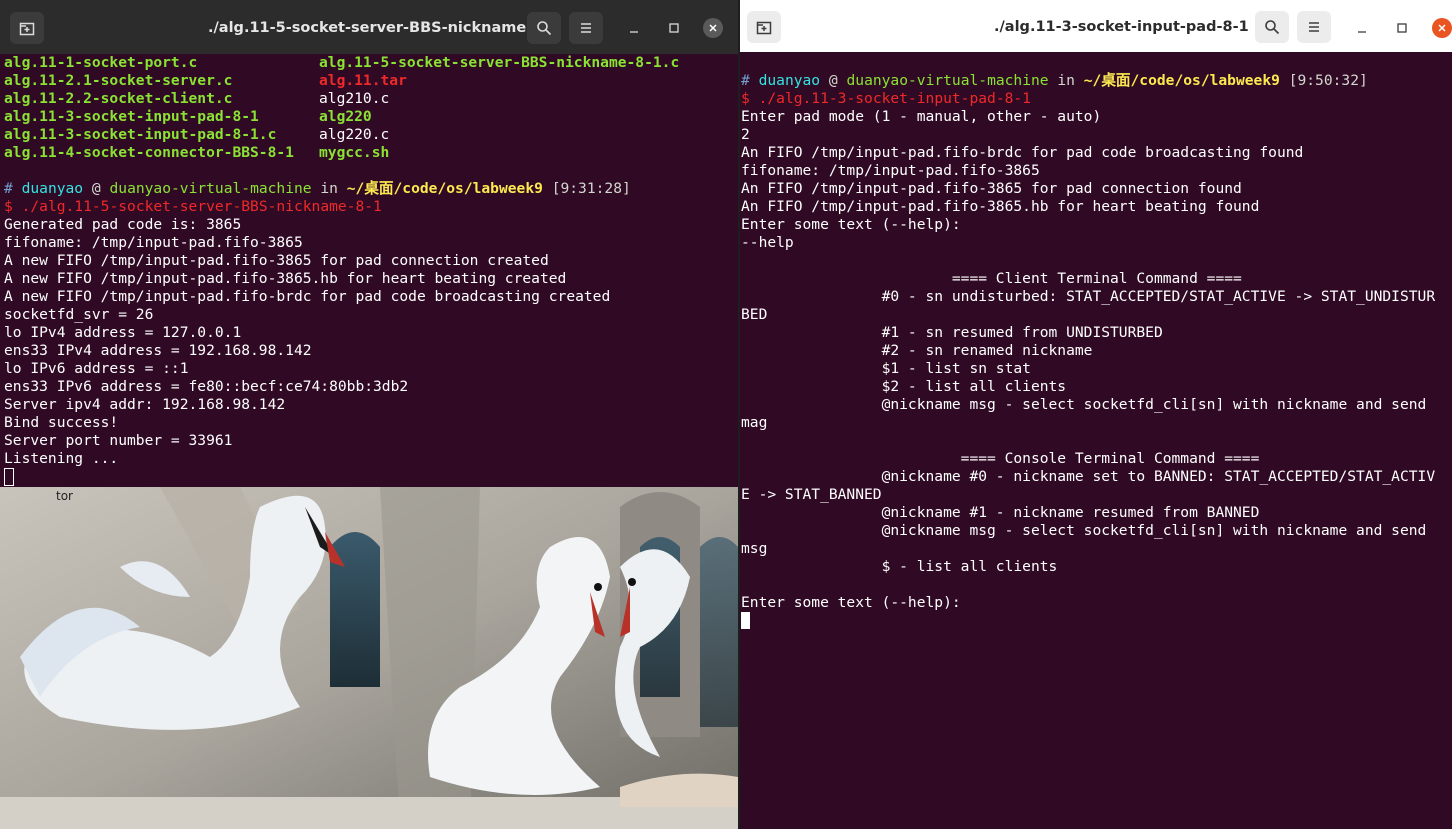 This screenshot has height=829, width=1452. Describe the element at coordinates (917, 350) in the screenshot. I see `output-line: #2 - sn renamed nickname` at that location.